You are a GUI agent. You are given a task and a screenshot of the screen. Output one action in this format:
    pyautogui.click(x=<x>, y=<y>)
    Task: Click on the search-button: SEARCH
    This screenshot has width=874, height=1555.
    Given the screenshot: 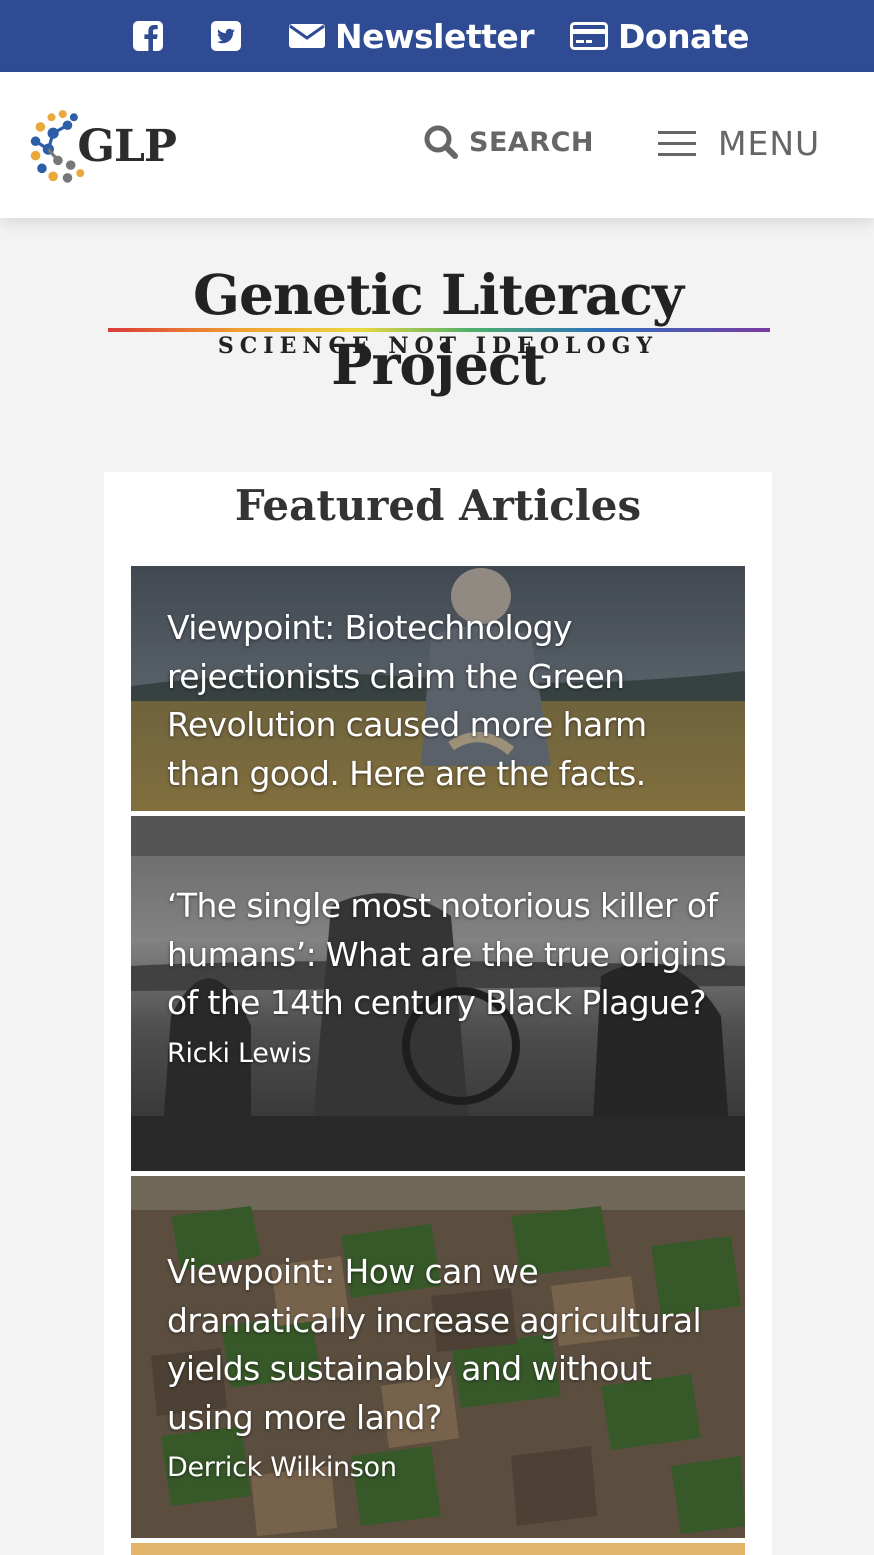 What is the action you would take?
    pyautogui.click(x=508, y=142)
    